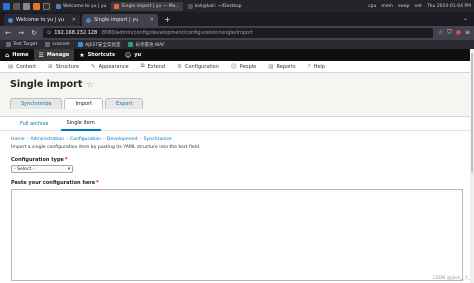 The height and width of the screenshot is (283, 474). Describe the element at coordinates (116, 20) in the screenshot. I see `browser-tab-label: Single import | yu` at that location.